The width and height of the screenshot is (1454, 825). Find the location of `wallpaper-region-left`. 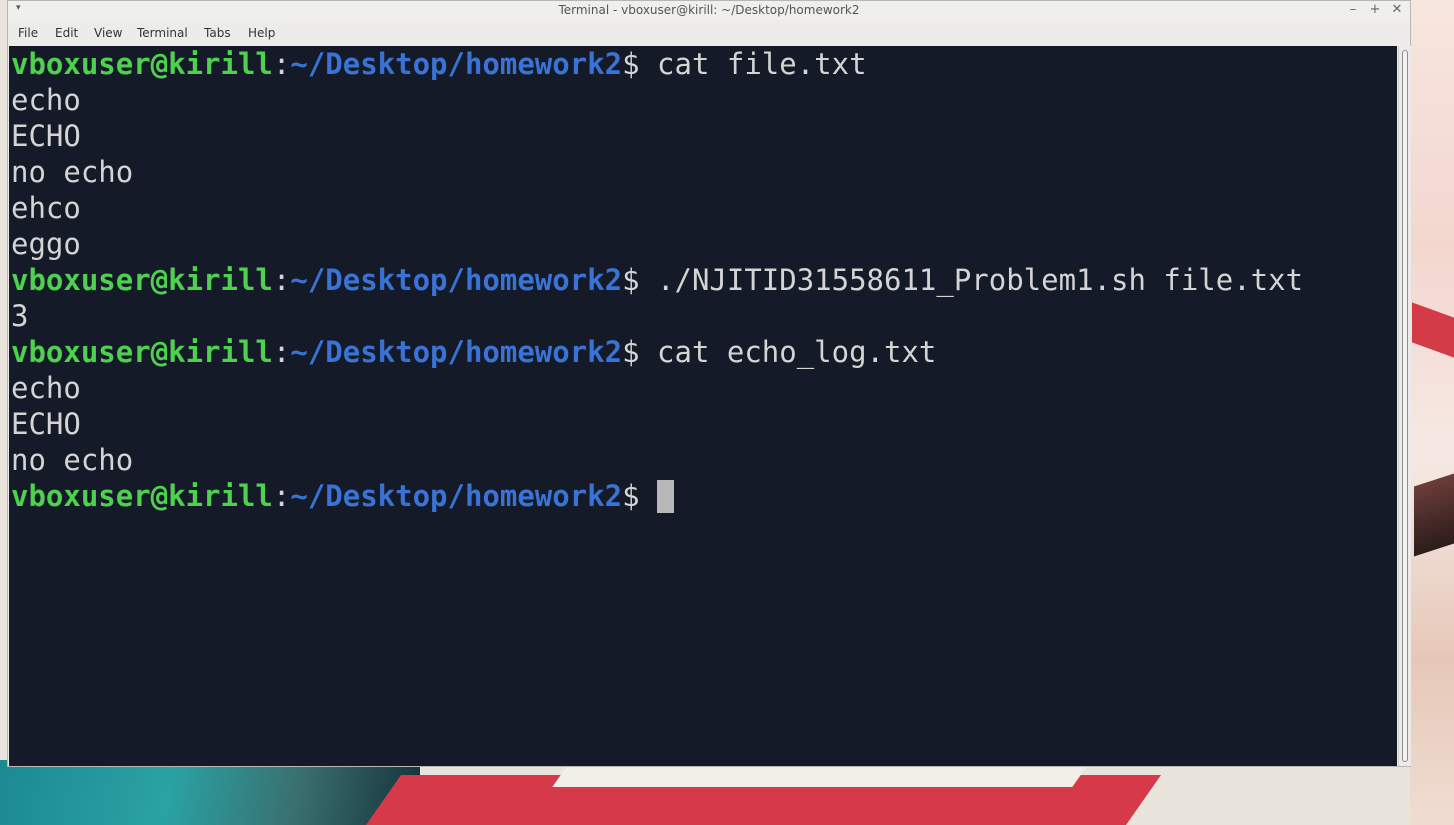

wallpaper-region-left is located at coordinates (210, 792).